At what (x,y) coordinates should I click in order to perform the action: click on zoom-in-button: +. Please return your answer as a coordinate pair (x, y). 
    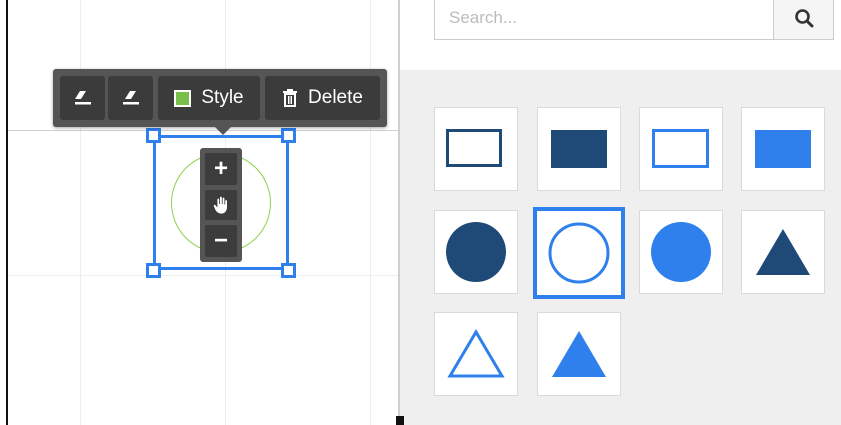
    Looking at the image, I should click on (221, 169).